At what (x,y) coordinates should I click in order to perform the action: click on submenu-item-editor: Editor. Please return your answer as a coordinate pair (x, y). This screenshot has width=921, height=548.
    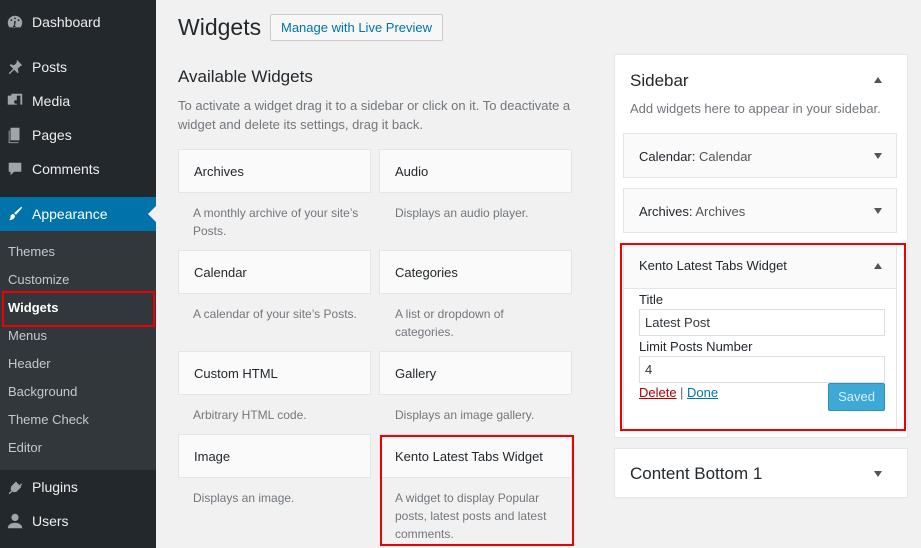
    Looking at the image, I should click on (25, 448).